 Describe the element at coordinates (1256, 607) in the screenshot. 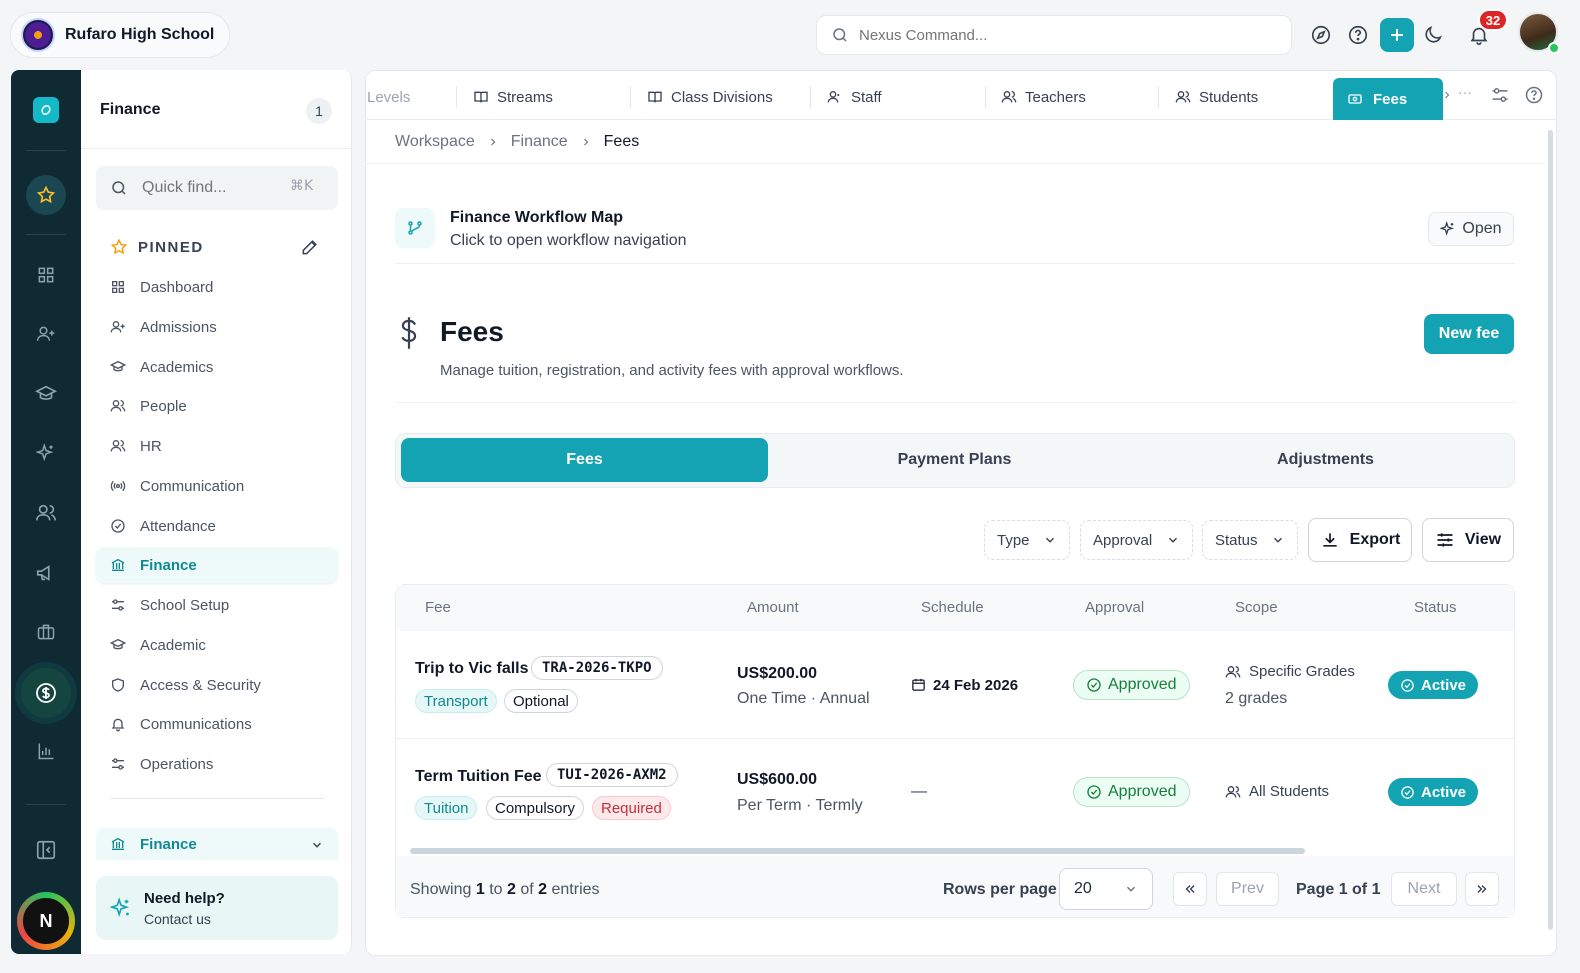

I see `column-header-scope: Scope` at that location.